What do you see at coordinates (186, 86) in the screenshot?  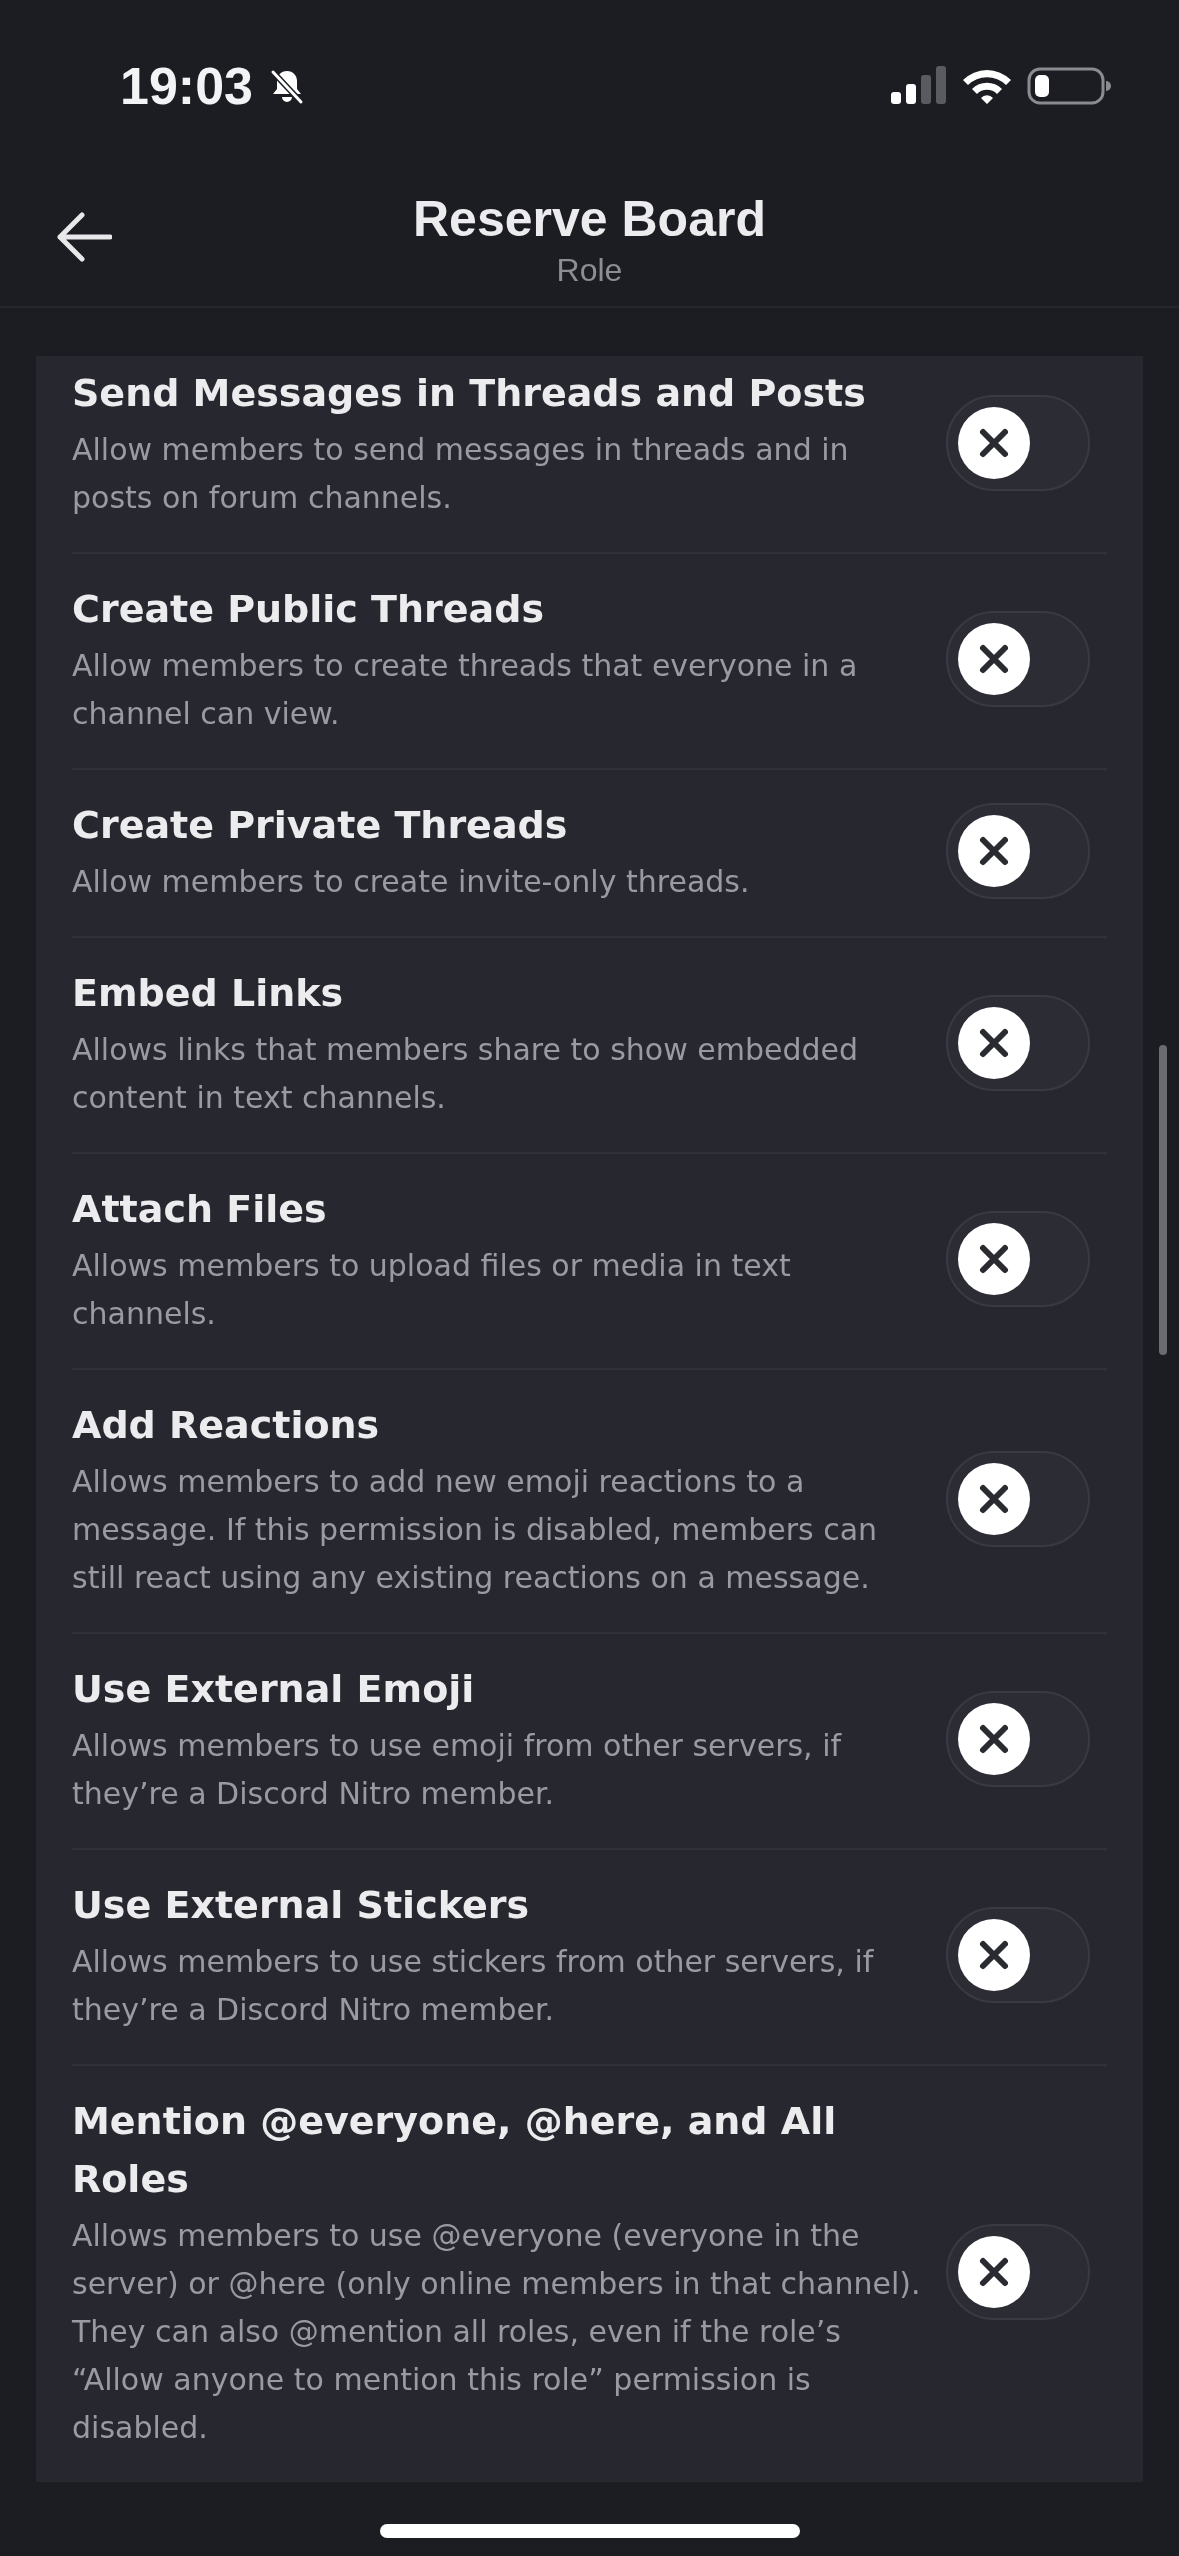 I see `status-time: 19:03` at bounding box center [186, 86].